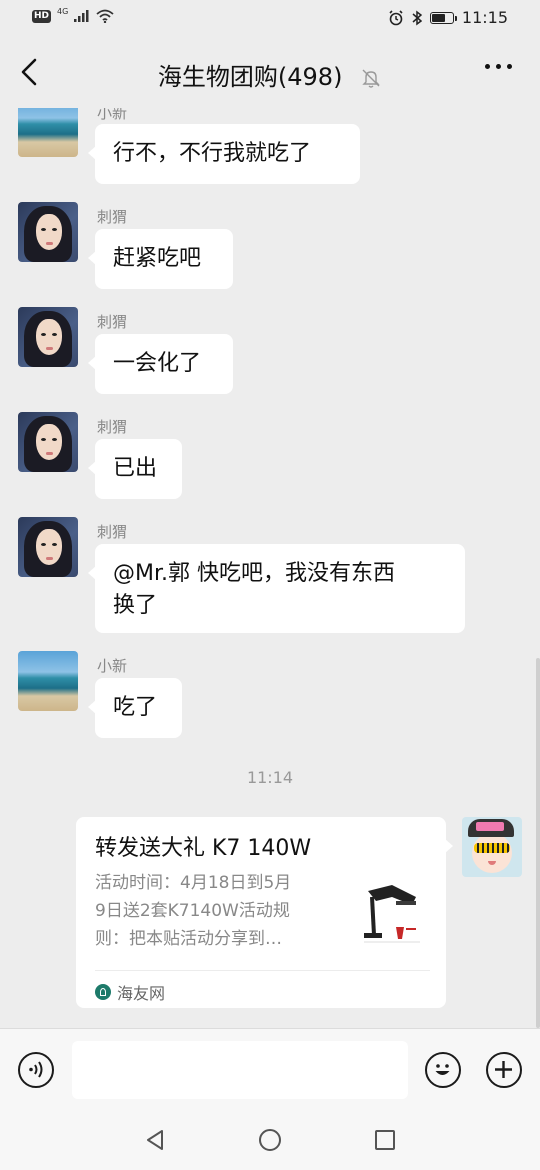 Image resolution: width=540 pixels, height=1170 pixels. I want to click on message-bubble: 吃了, so click(135, 708).